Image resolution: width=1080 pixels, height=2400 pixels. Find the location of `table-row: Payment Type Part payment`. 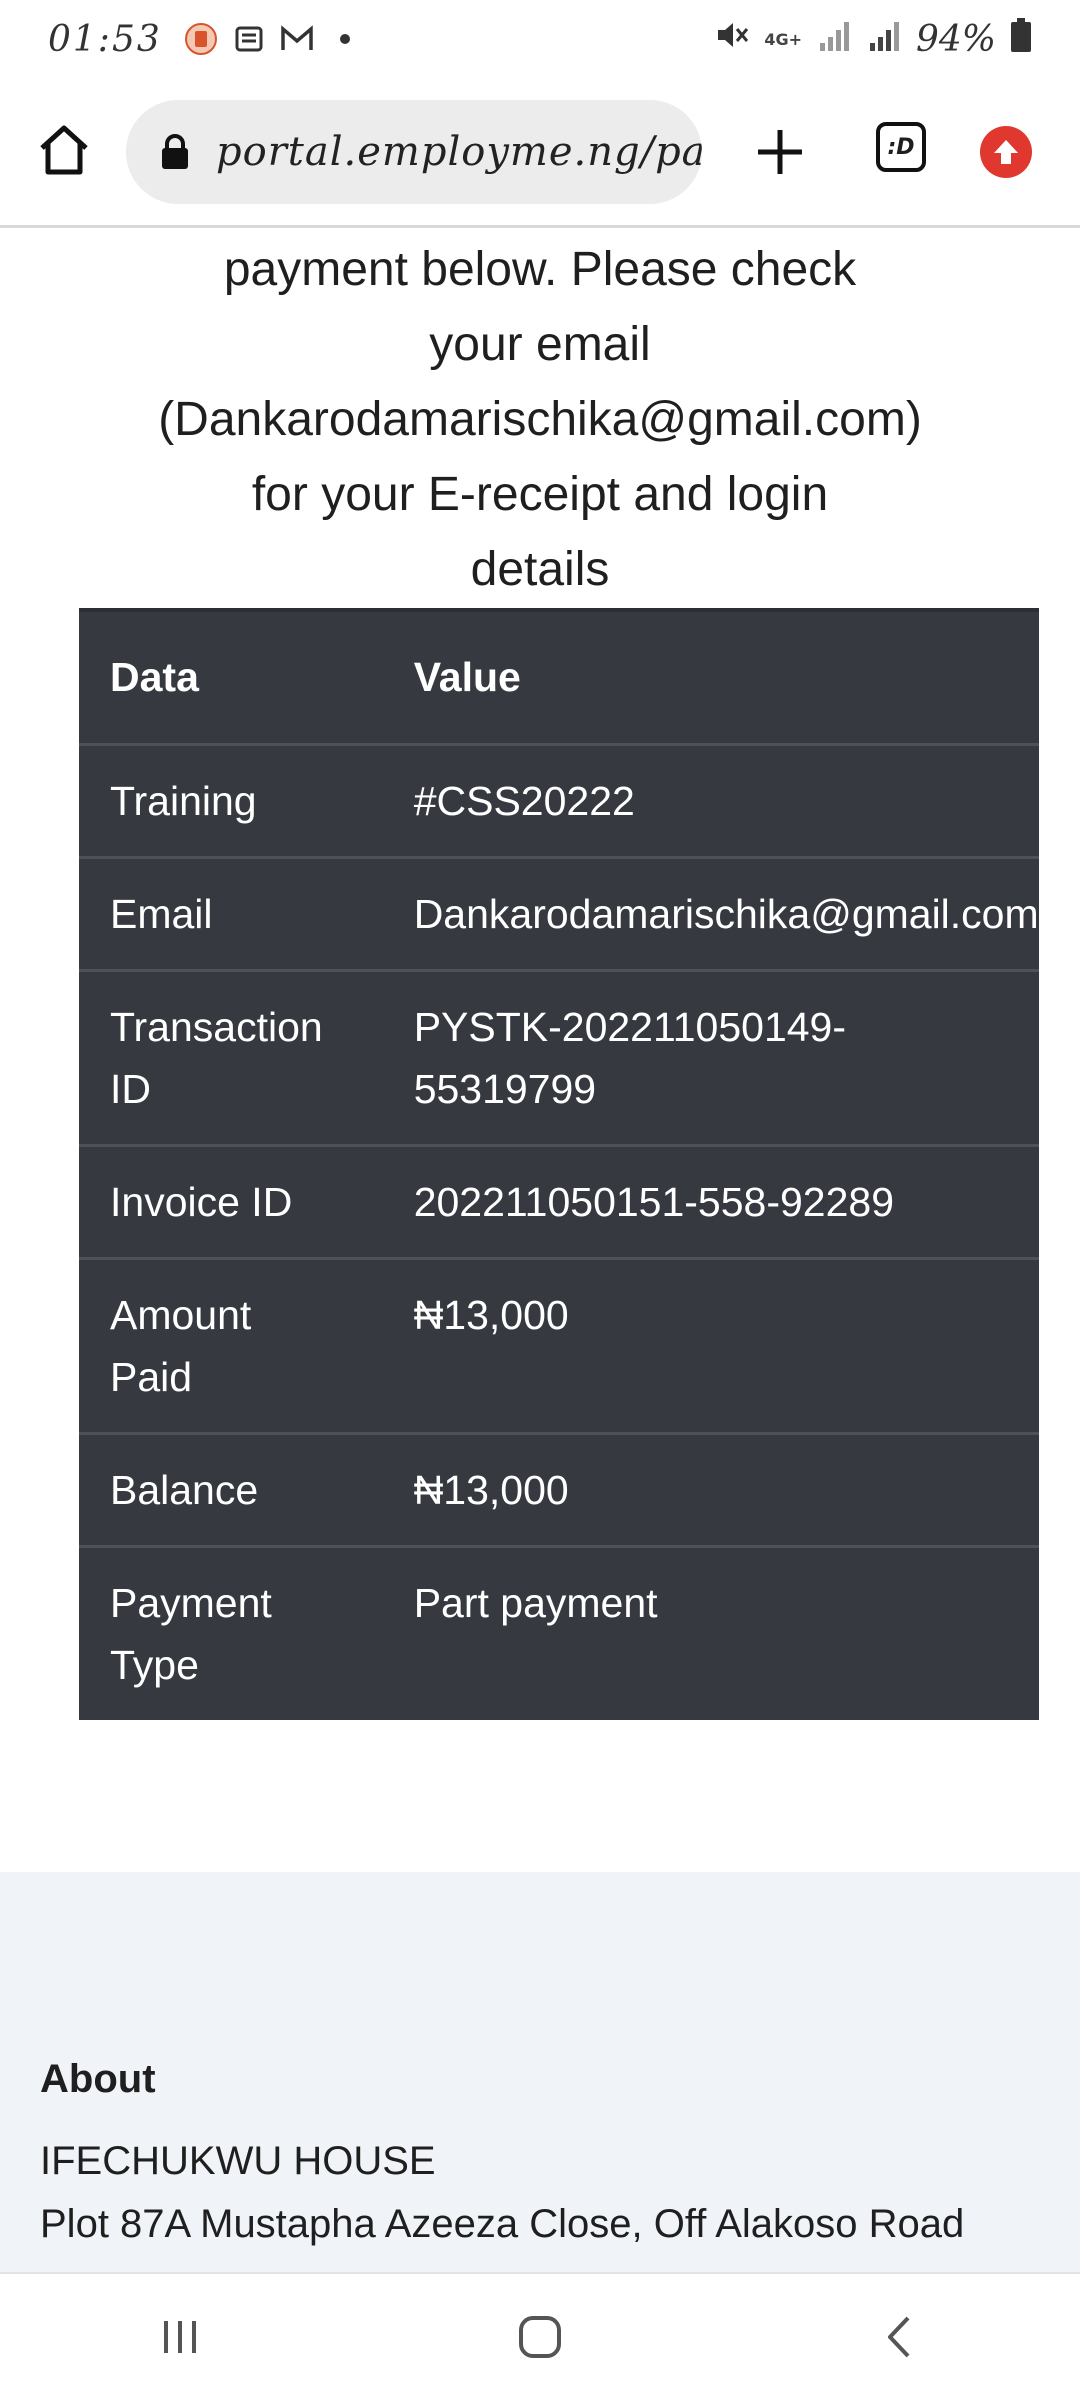

table-row: Payment Type Part payment is located at coordinates (559, 1632).